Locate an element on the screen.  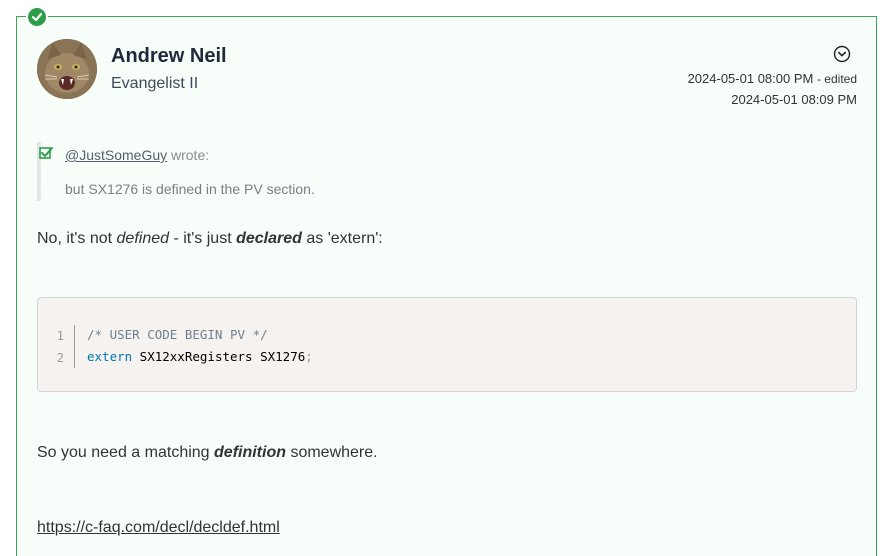
chevron-down-icon is located at coordinates (842, 54).